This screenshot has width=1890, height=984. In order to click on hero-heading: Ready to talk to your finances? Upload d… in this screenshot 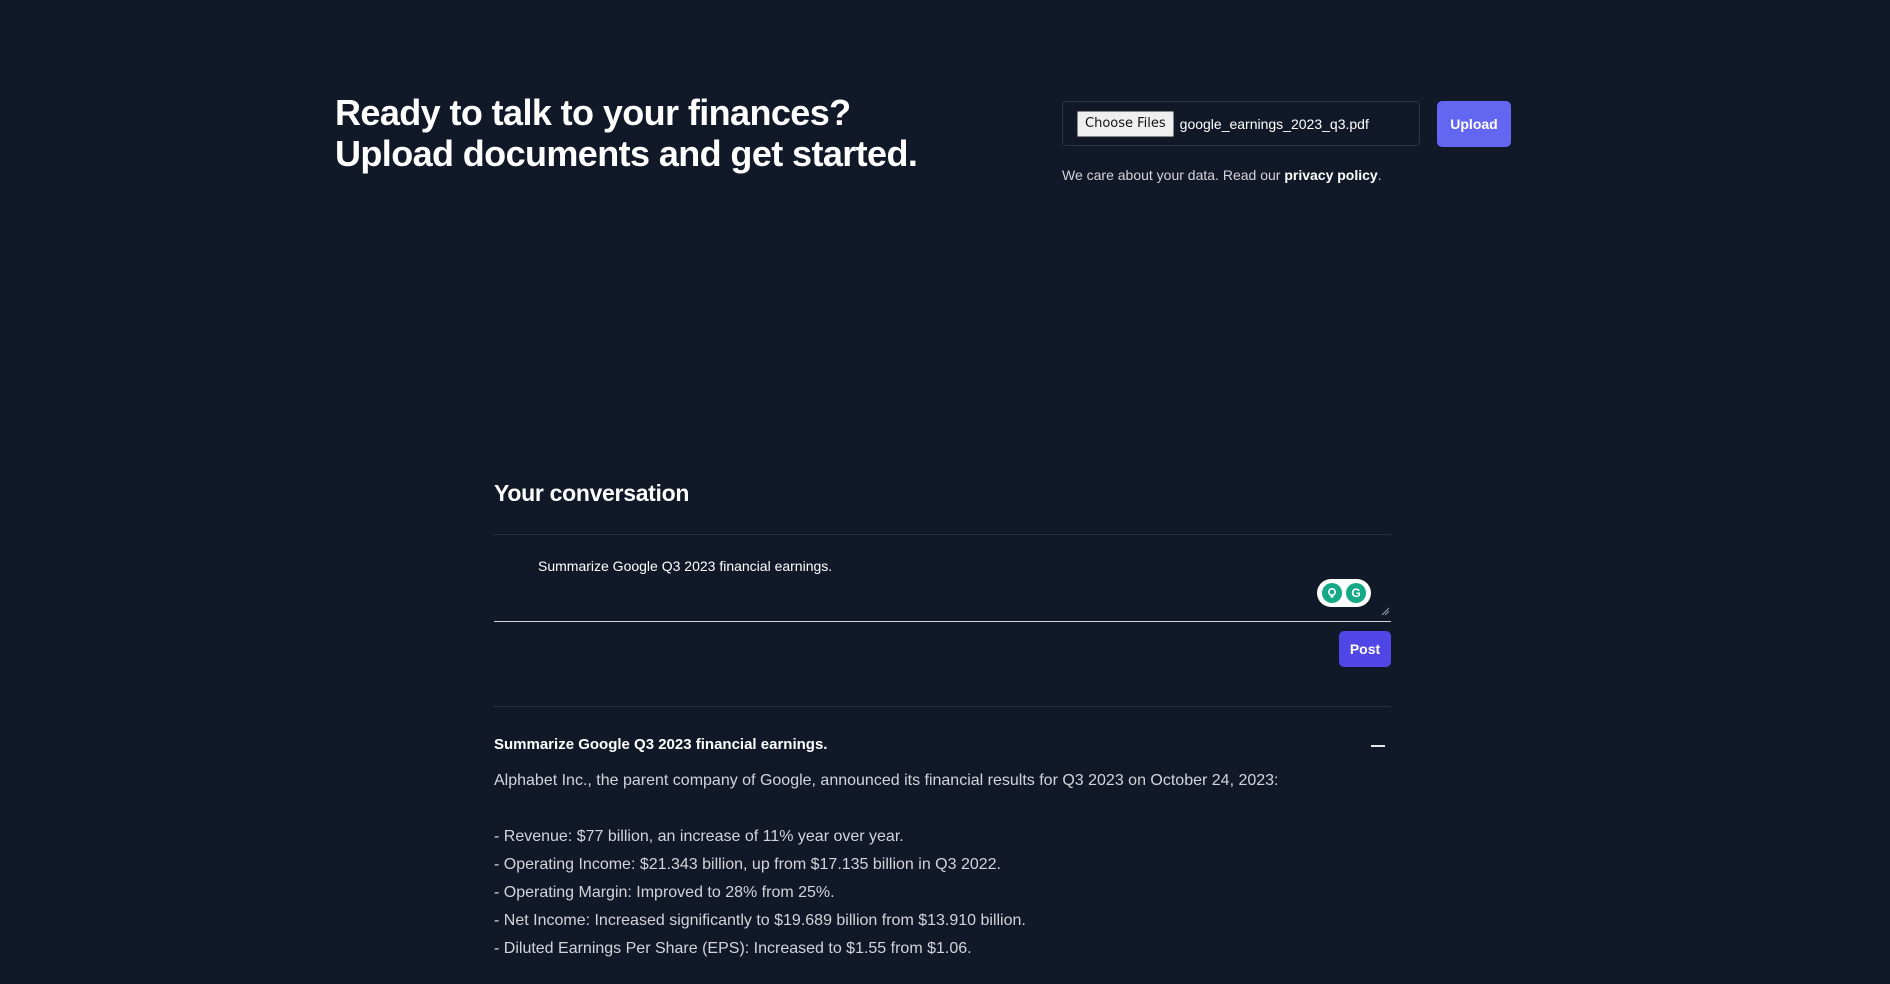, I will do `click(655, 133)`.